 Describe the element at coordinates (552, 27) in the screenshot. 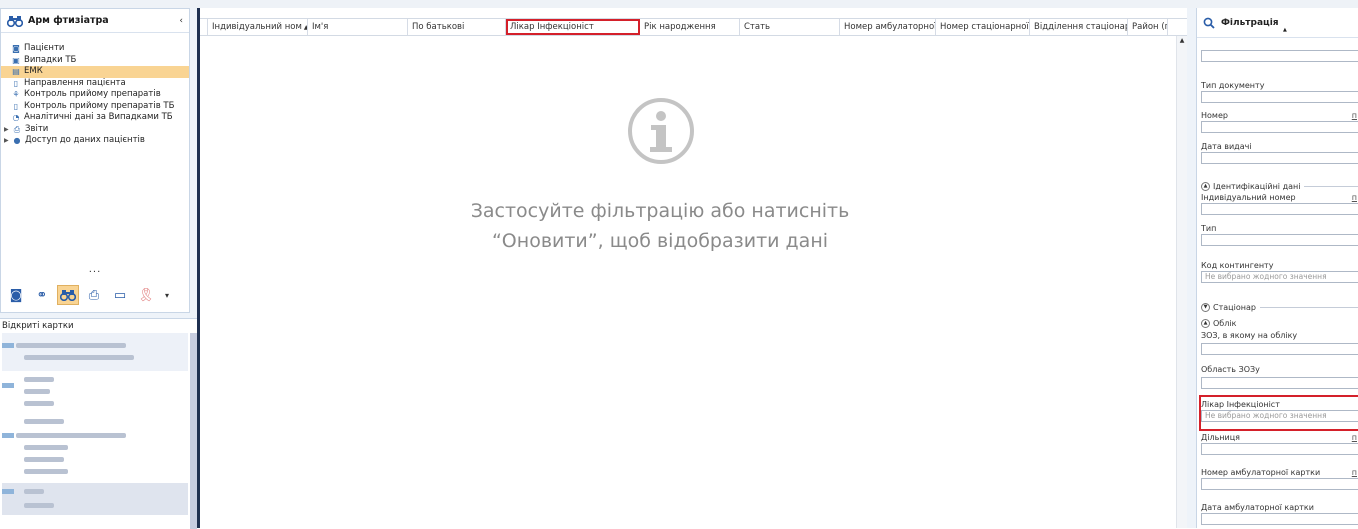

I see `column-header-label: Лікар Інфекціоніст` at that location.